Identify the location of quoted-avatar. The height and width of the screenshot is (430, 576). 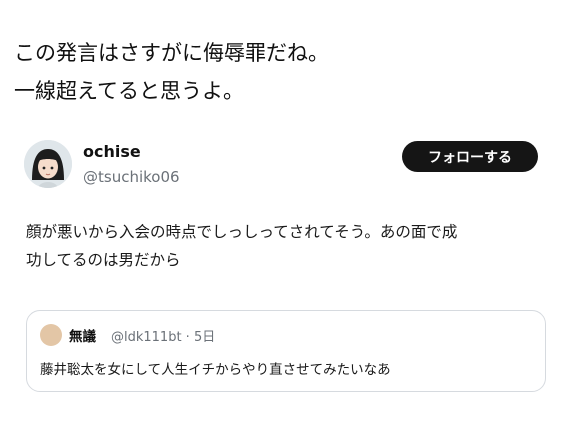
(51, 335).